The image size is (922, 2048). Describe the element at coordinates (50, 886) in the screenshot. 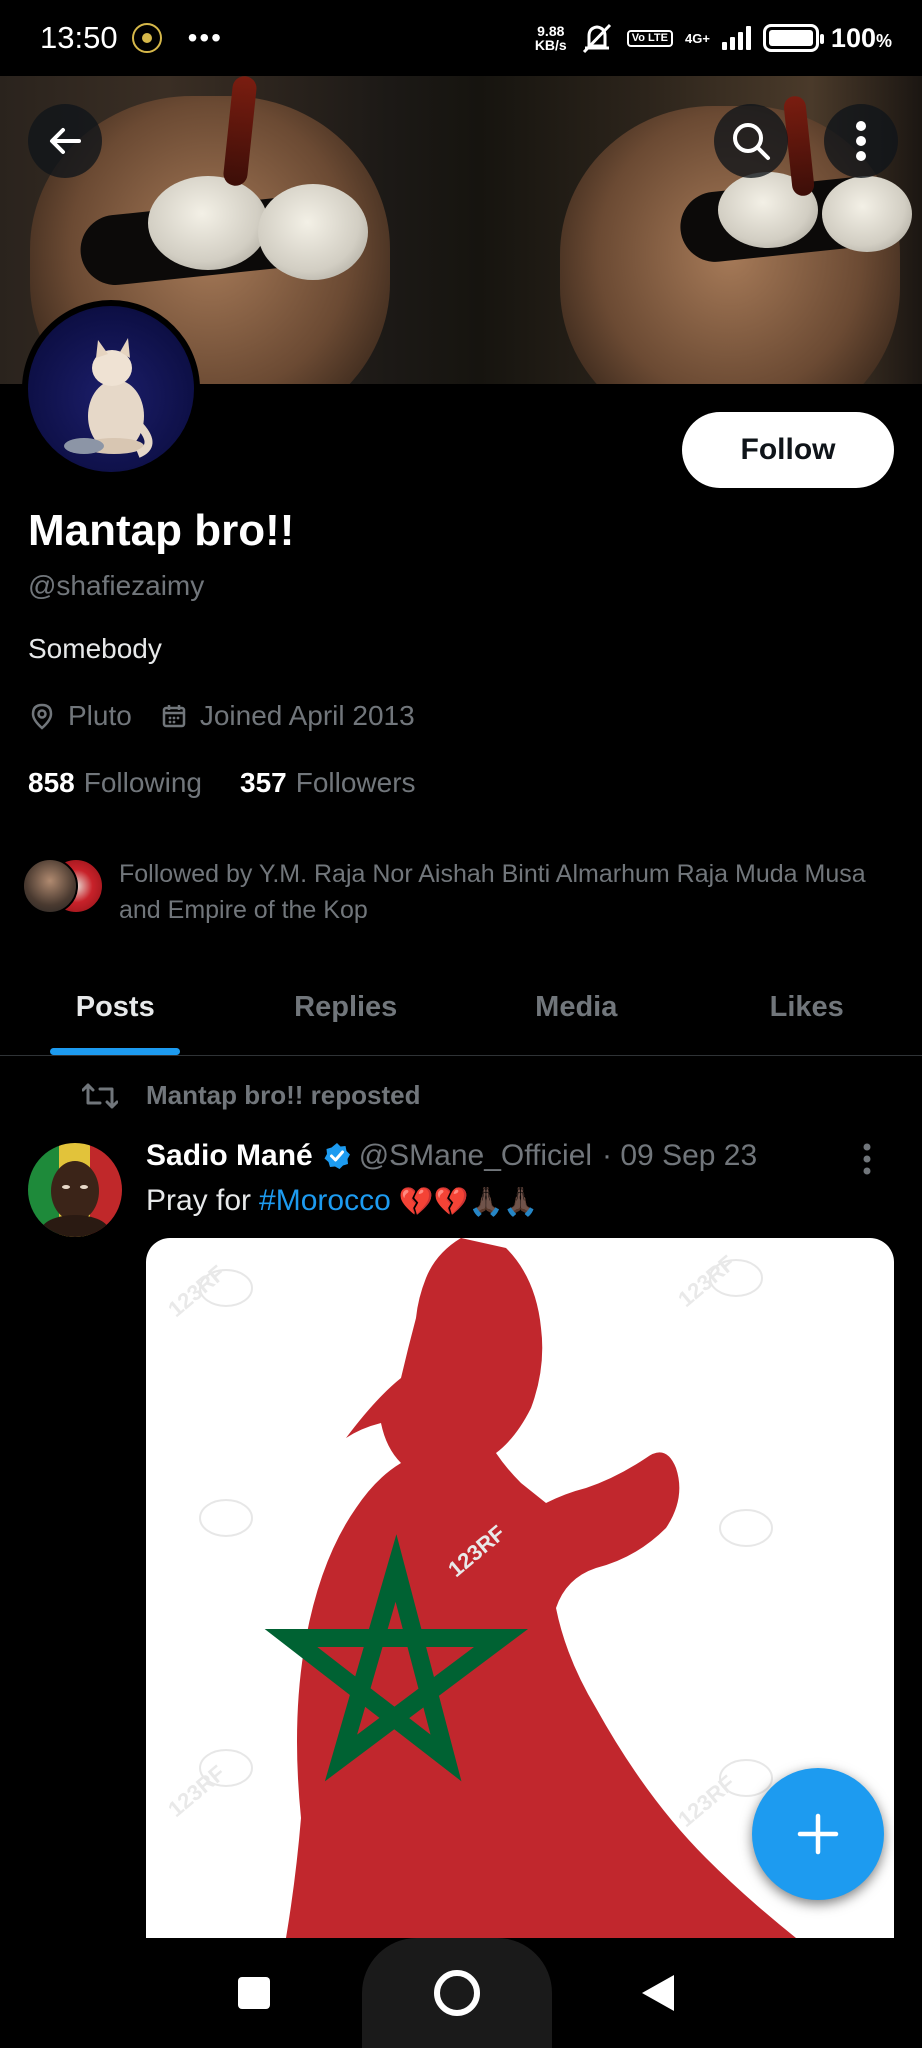

I see `follower-avatar` at that location.